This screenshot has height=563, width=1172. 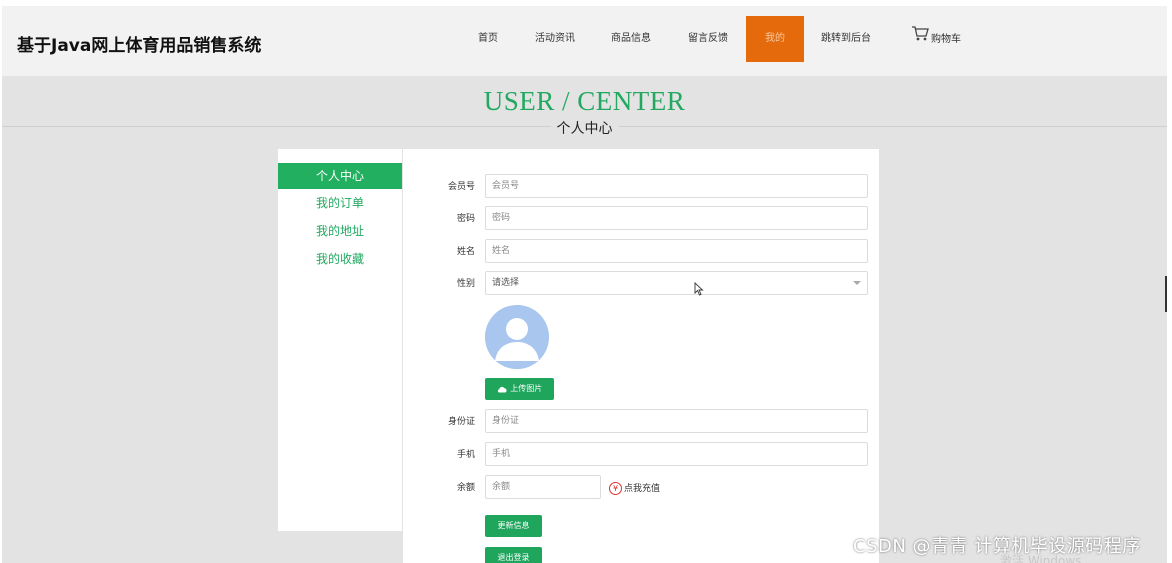 I want to click on nav-item-cart: 购物车, so click(x=936, y=39).